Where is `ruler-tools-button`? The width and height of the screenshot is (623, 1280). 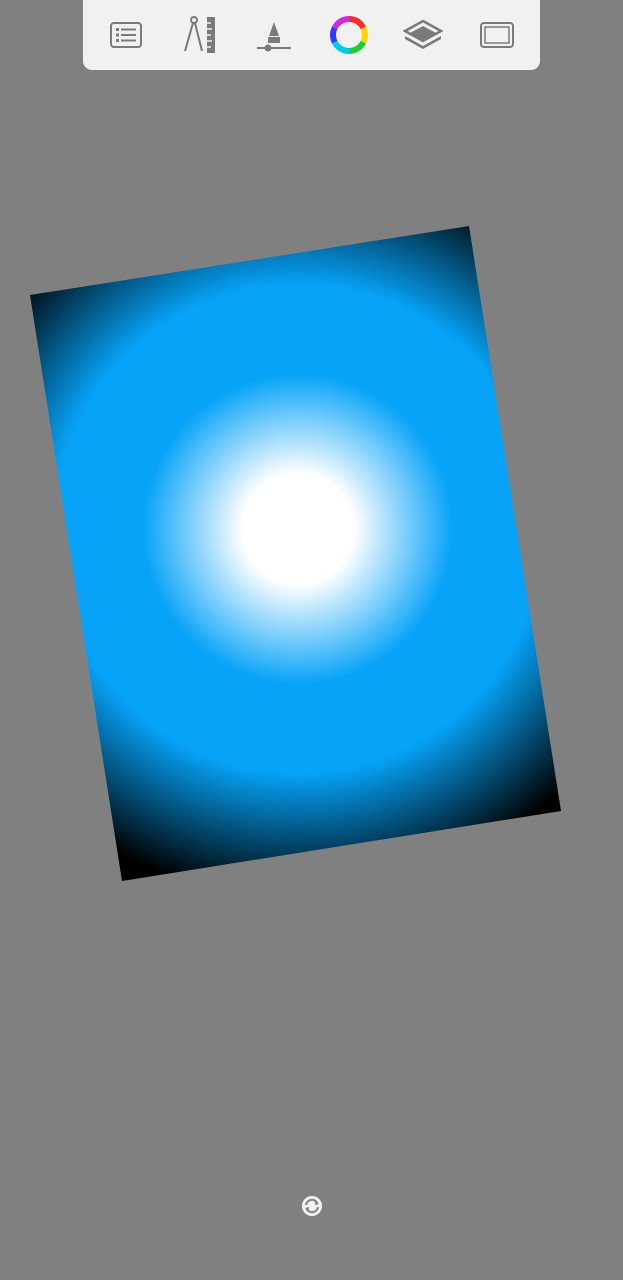
ruler-tools-button is located at coordinates (200, 35).